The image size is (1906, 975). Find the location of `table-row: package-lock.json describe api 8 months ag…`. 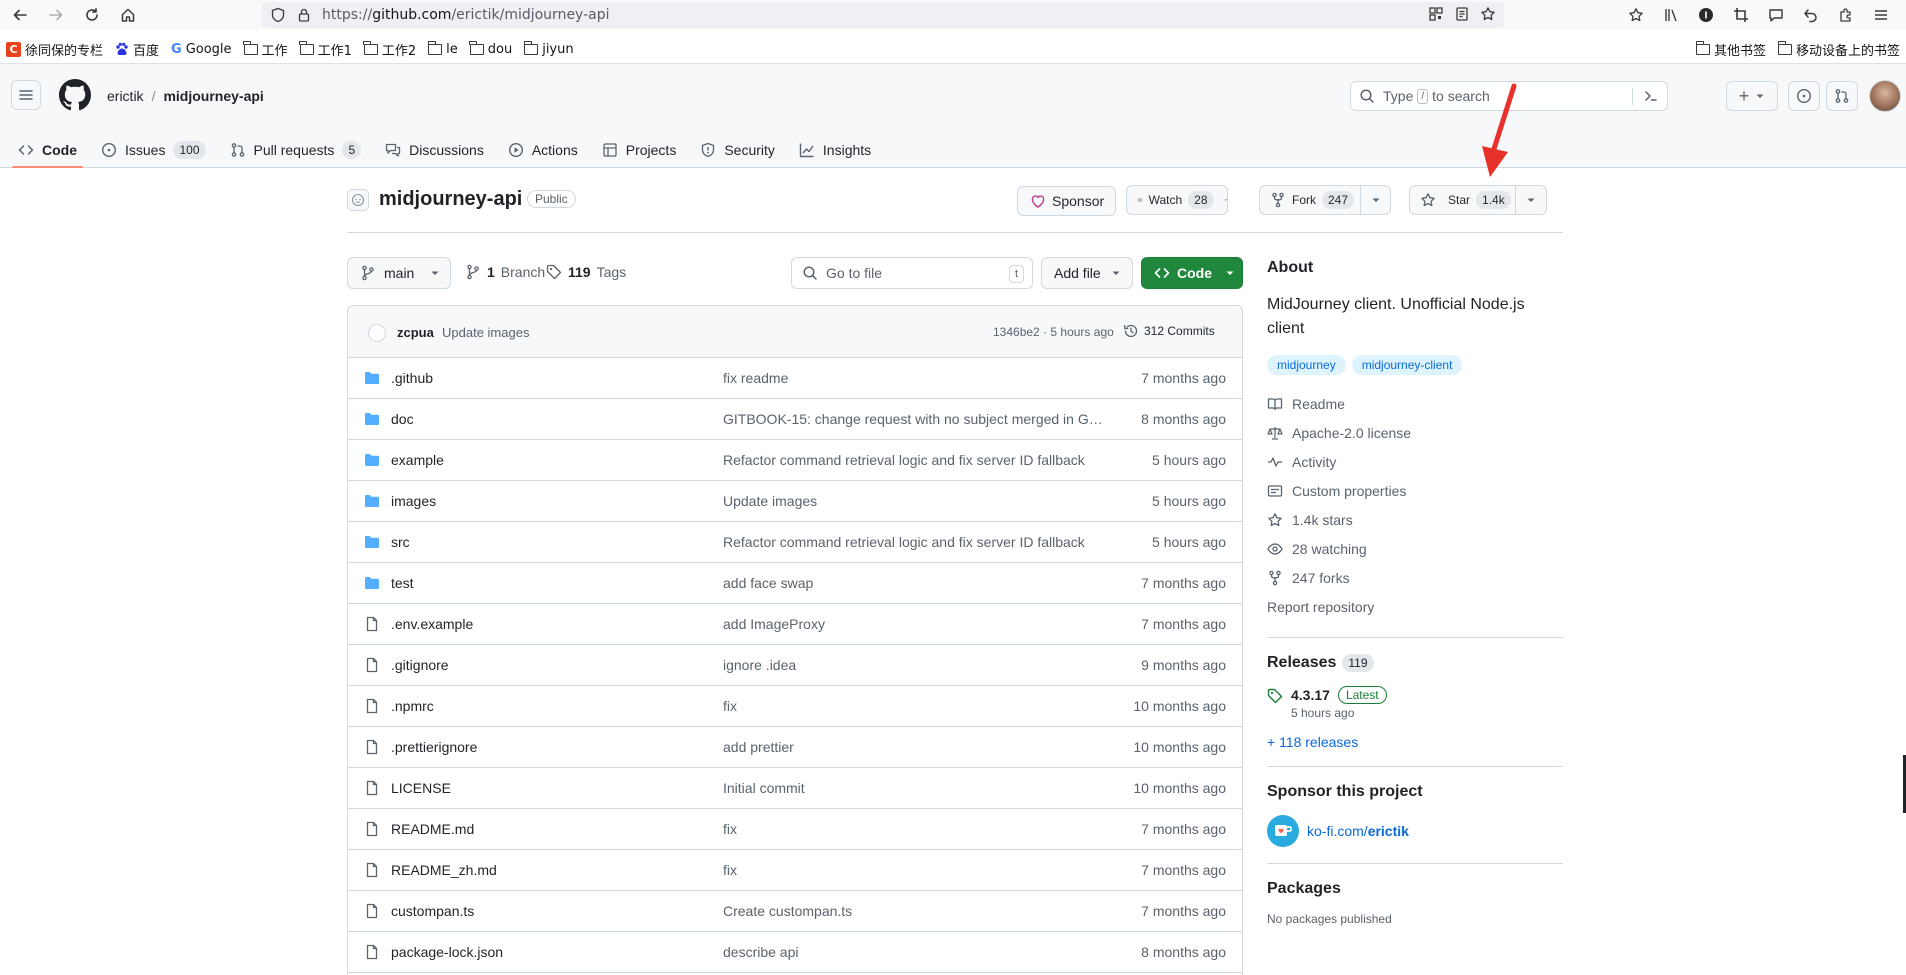

table-row: package-lock.json describe api 8 months ag… is located at coordinates (795, 952).